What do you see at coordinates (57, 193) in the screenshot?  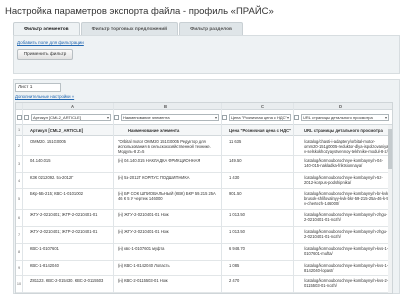 I see `cell-article: БКр-5Б-215; КВС-1-0101002` at bounding box center [57, 193].